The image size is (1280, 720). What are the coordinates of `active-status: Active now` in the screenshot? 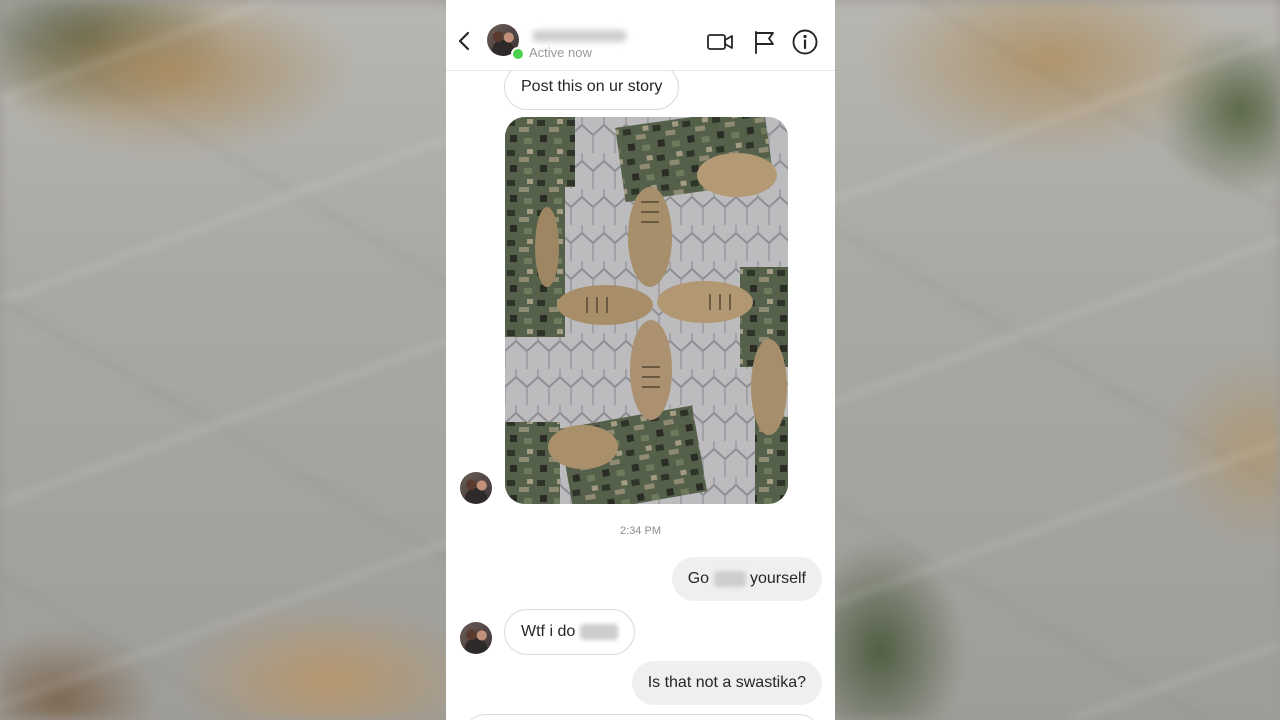 It's located at (560, 52).